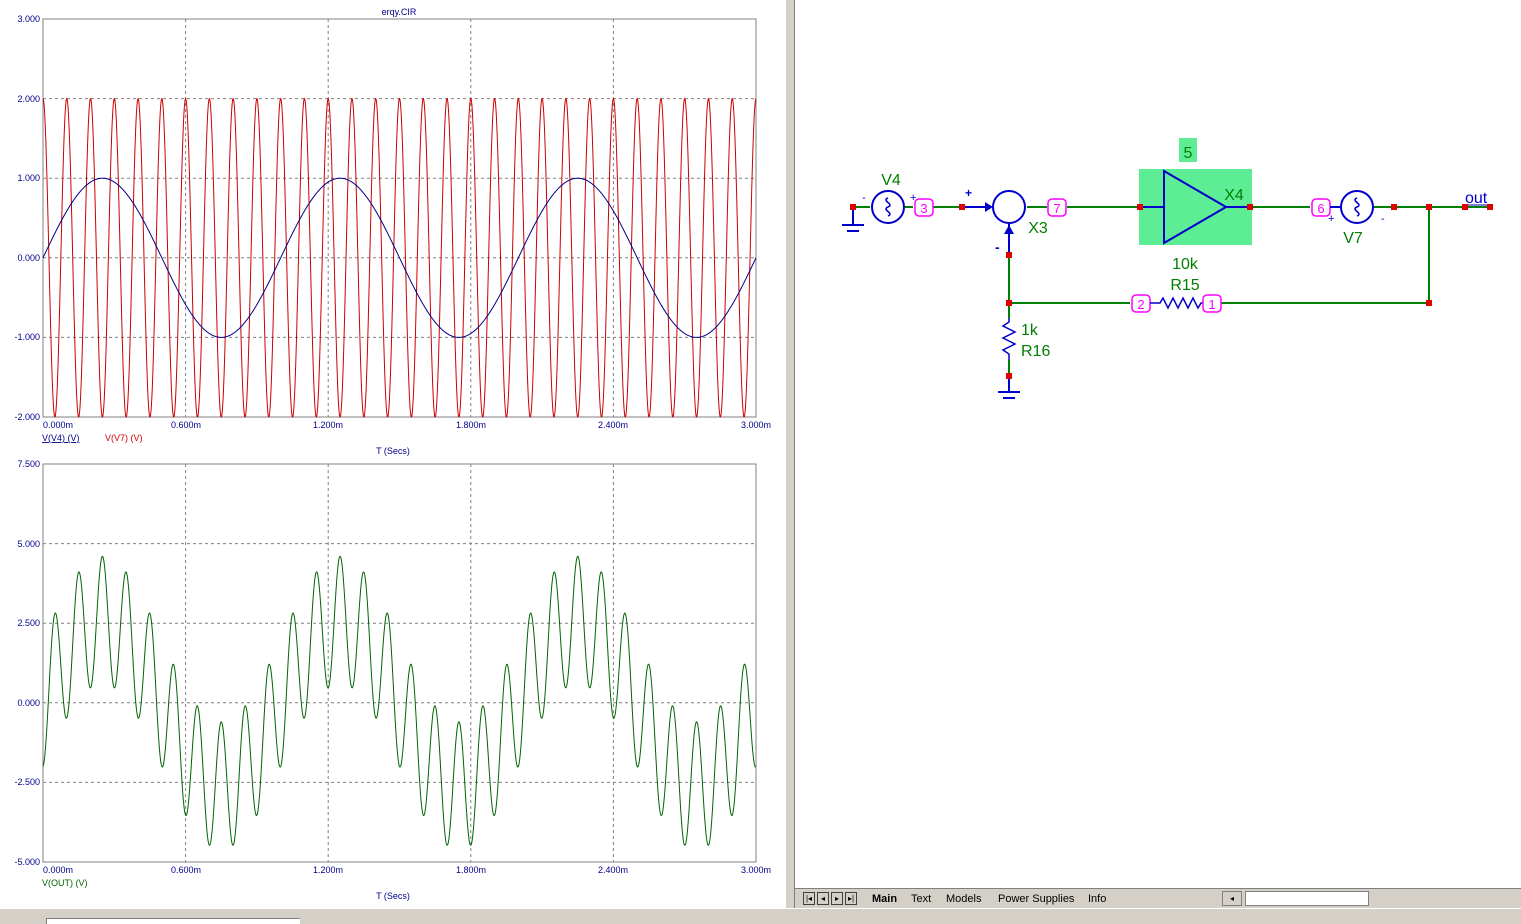 Image resolution: width=1521 pixels, height=924 pixels. I want to click on bottom-y-tick: 2.500, so click(28, 623).